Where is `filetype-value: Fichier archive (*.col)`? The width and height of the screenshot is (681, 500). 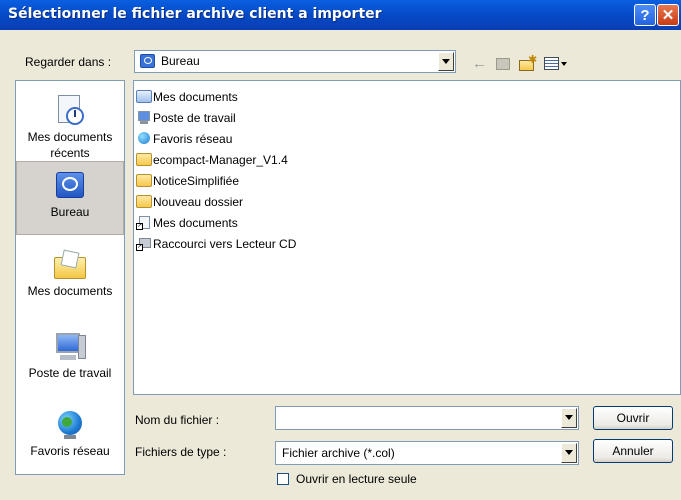
filetype-value: Fichier archive (*.col) is located at coordinates (338, 453).